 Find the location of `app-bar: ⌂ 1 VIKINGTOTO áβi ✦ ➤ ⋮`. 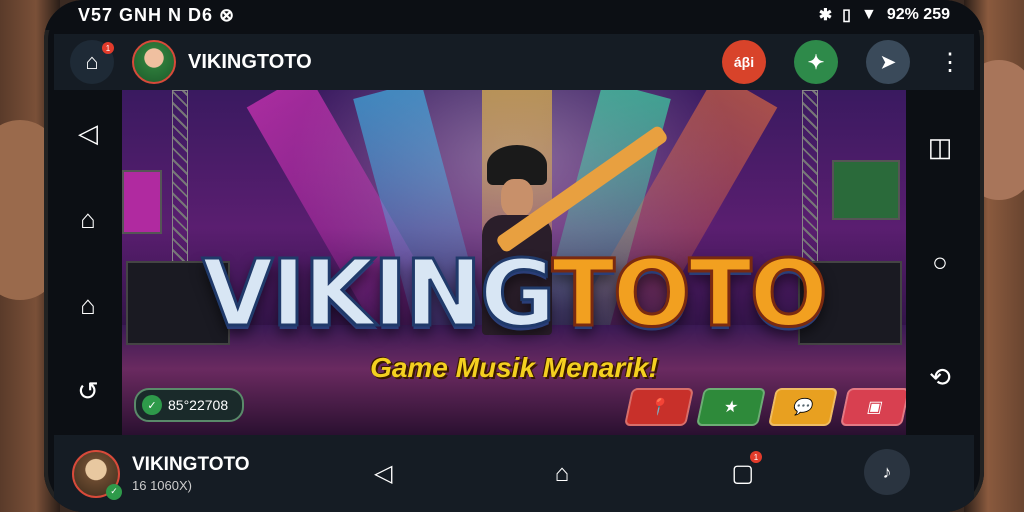

app-bar: ⌂ 1 VIKINGTOTO áβi ✦ ➤ ⋮ is located at coordinates (514, 62).